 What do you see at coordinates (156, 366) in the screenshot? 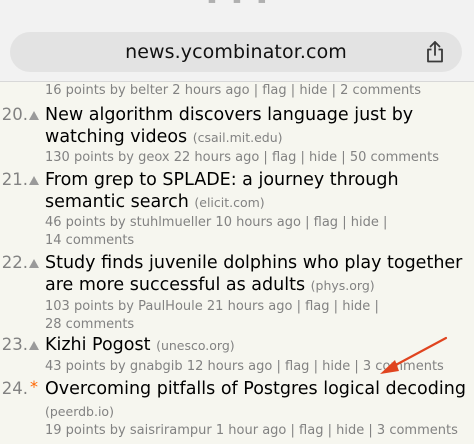
I see `story-user-link: gnabgib` at bounding box center [156, 366].